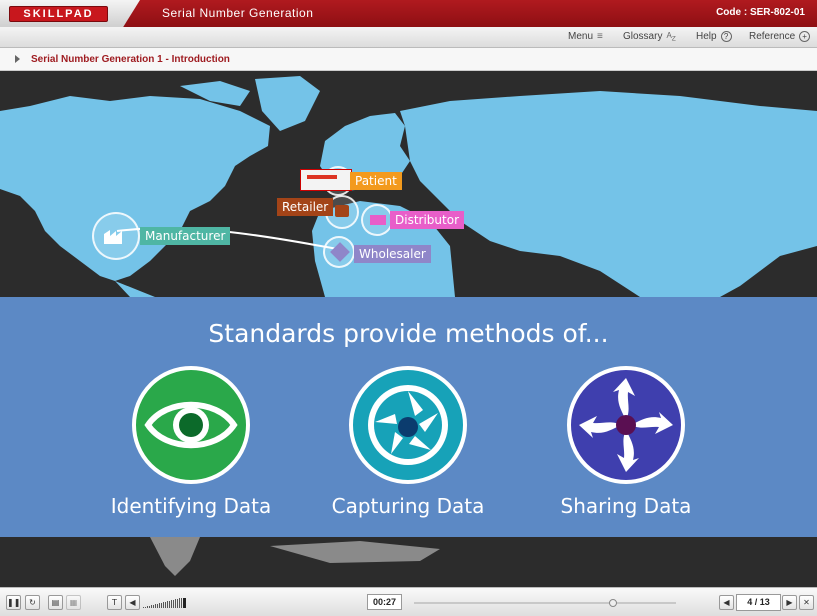 The image size is (817, 616). What do you see at coordinates (326, 180) in the screenshot?
I see `medicine-box-icon` at bounding box center [326, 180].